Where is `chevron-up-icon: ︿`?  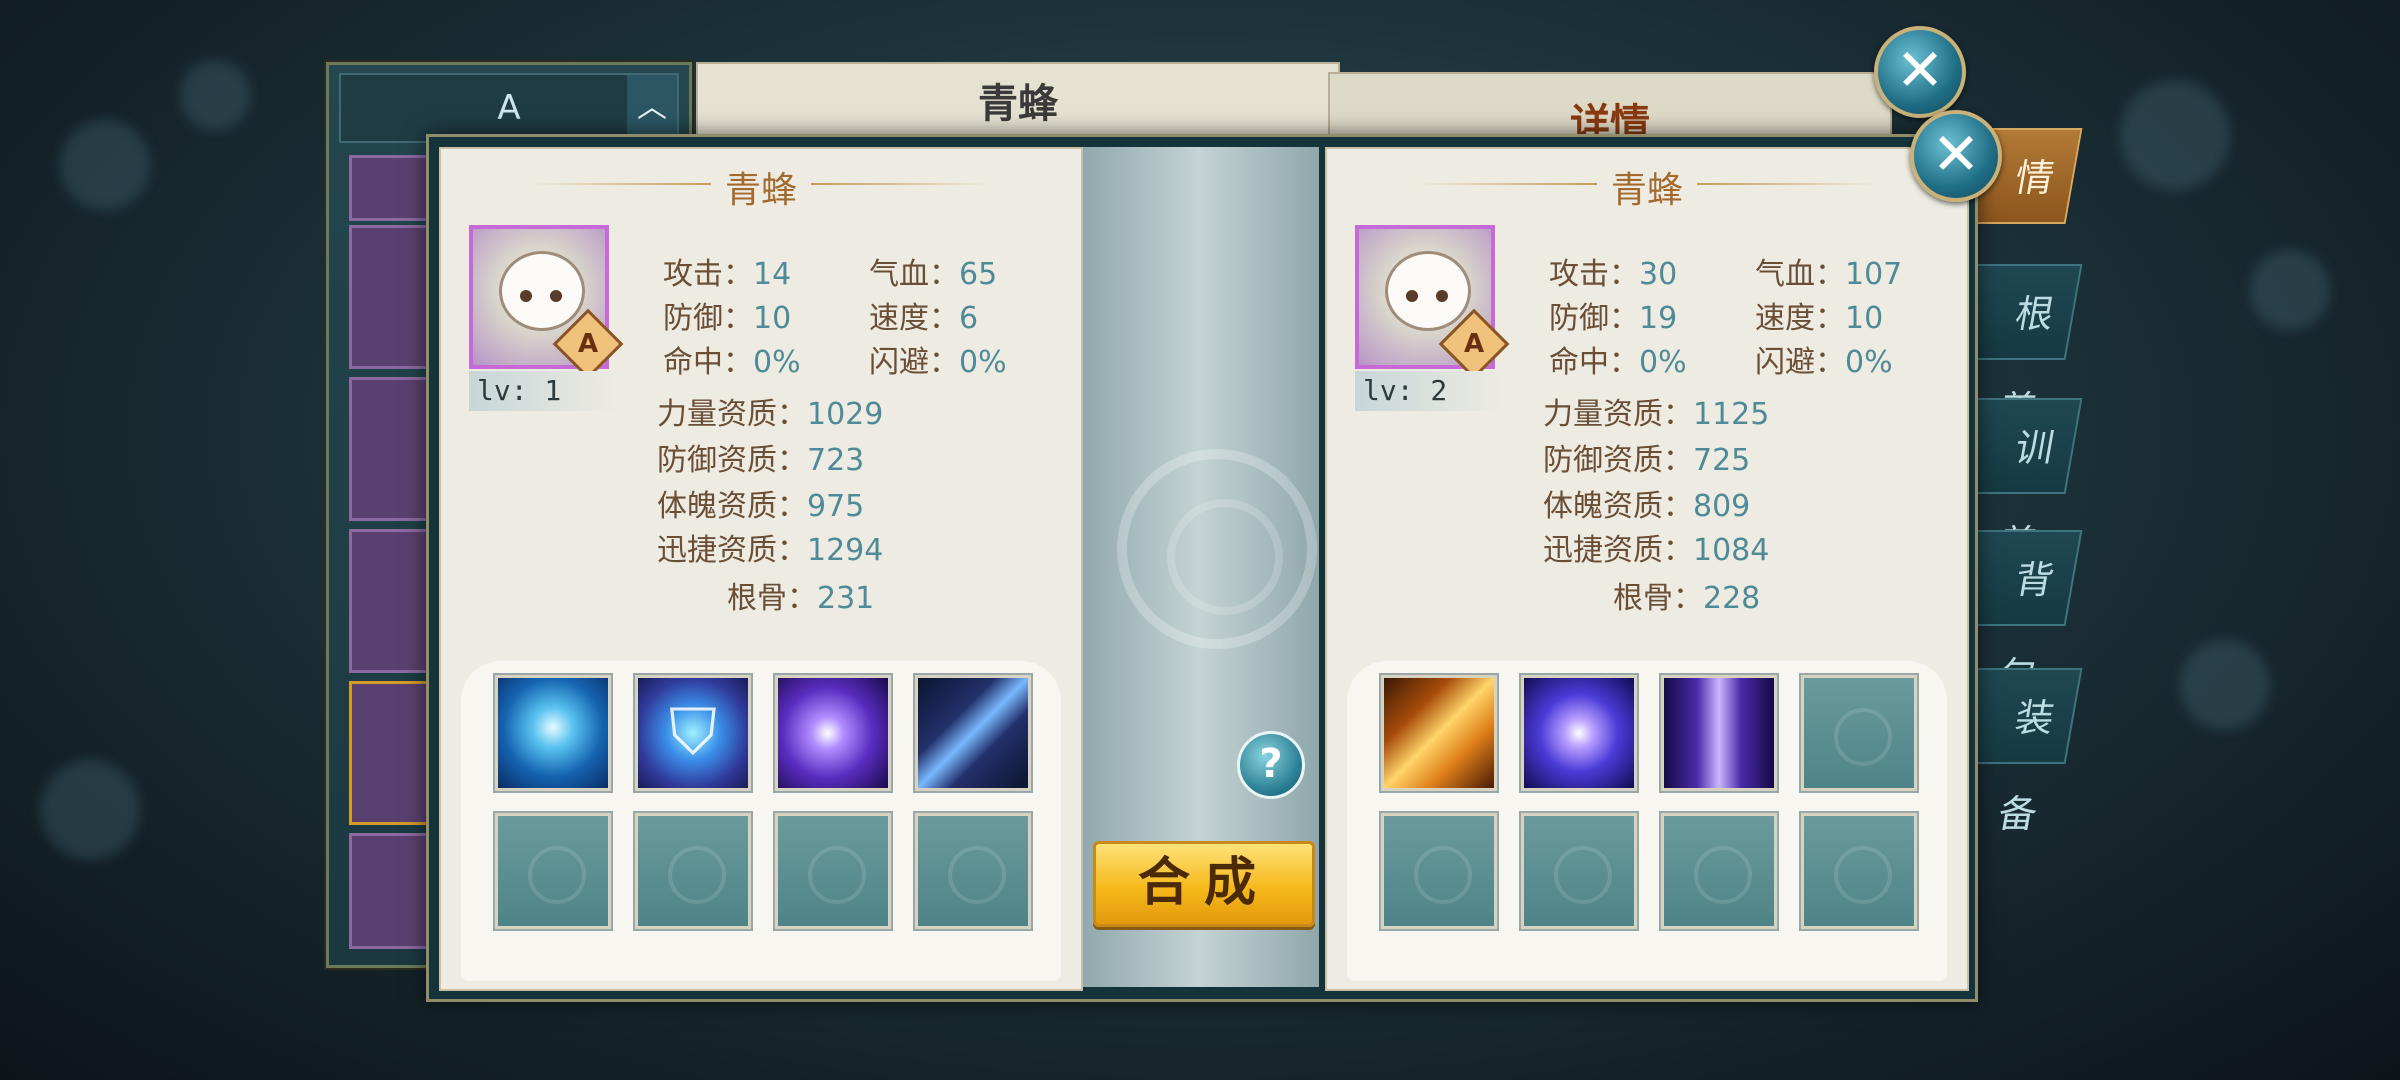 chevron-up-icon: ︿ is located at coordinates (652, 108).